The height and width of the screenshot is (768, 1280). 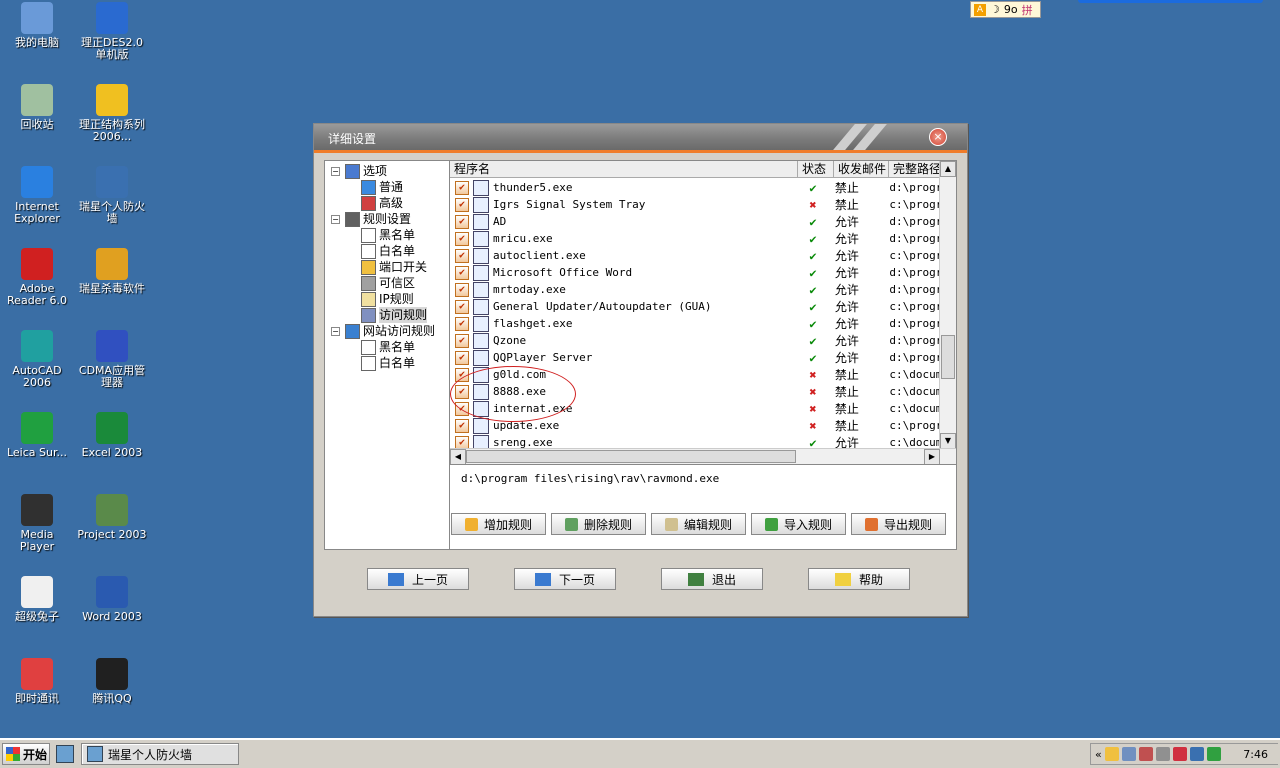 I want to click on rule-row: ✔ mricu.exe ✔ 允许 d:\progr, so click(x=695, y=238).